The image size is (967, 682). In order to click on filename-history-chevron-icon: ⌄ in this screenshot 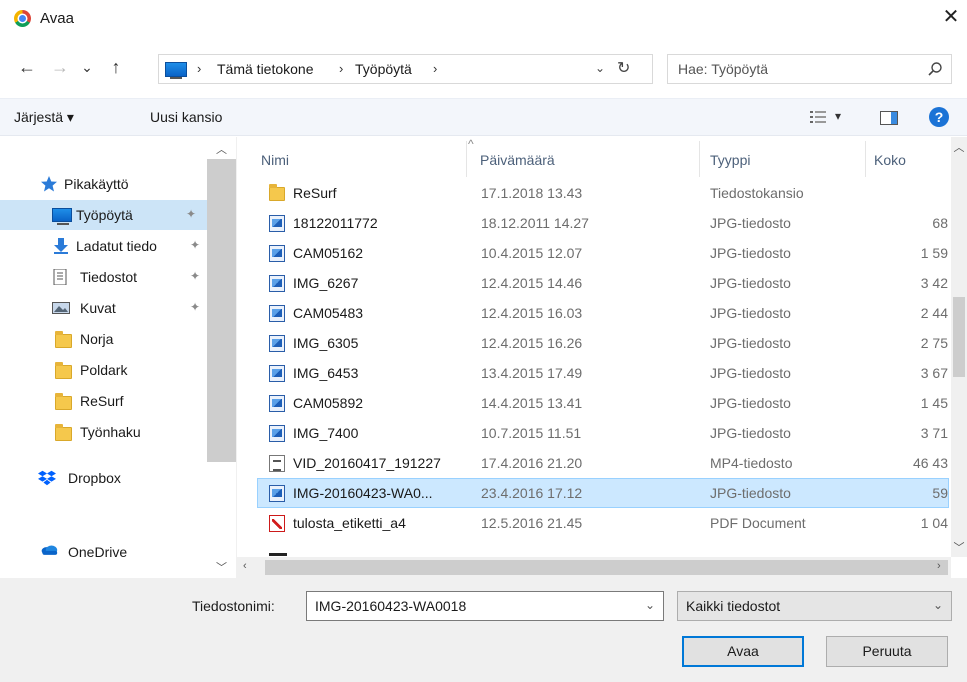, I will do `click(650, 605)`.